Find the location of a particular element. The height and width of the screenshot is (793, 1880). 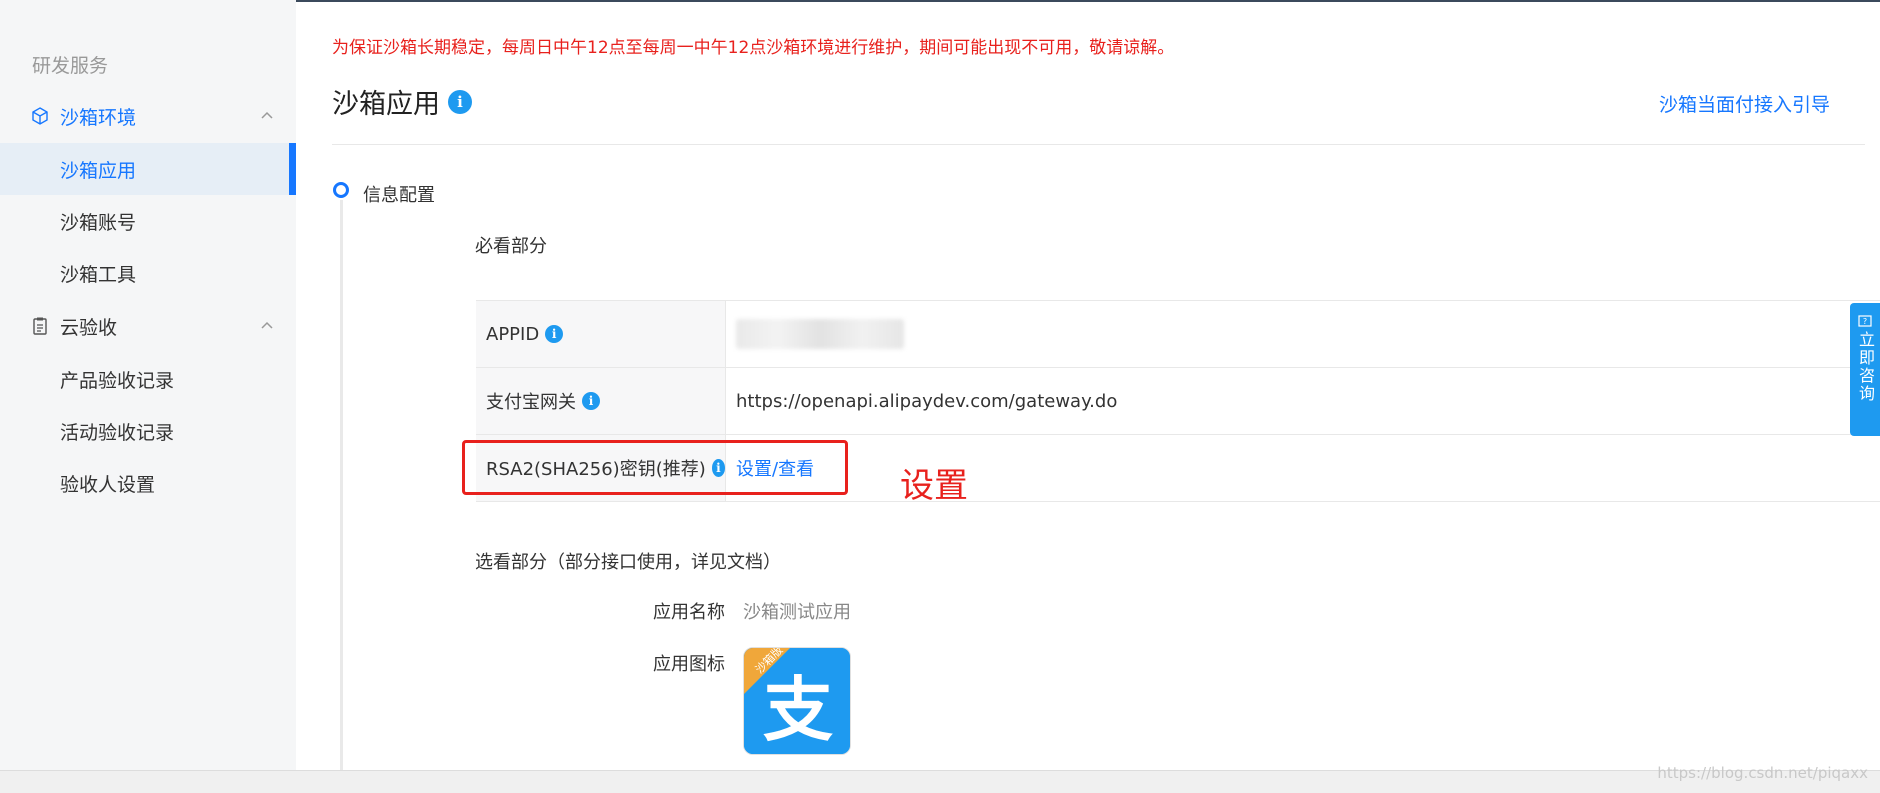

sandbox-guide-link: 沙箱当面付接入引导 is located at coordinates (1744, 103).